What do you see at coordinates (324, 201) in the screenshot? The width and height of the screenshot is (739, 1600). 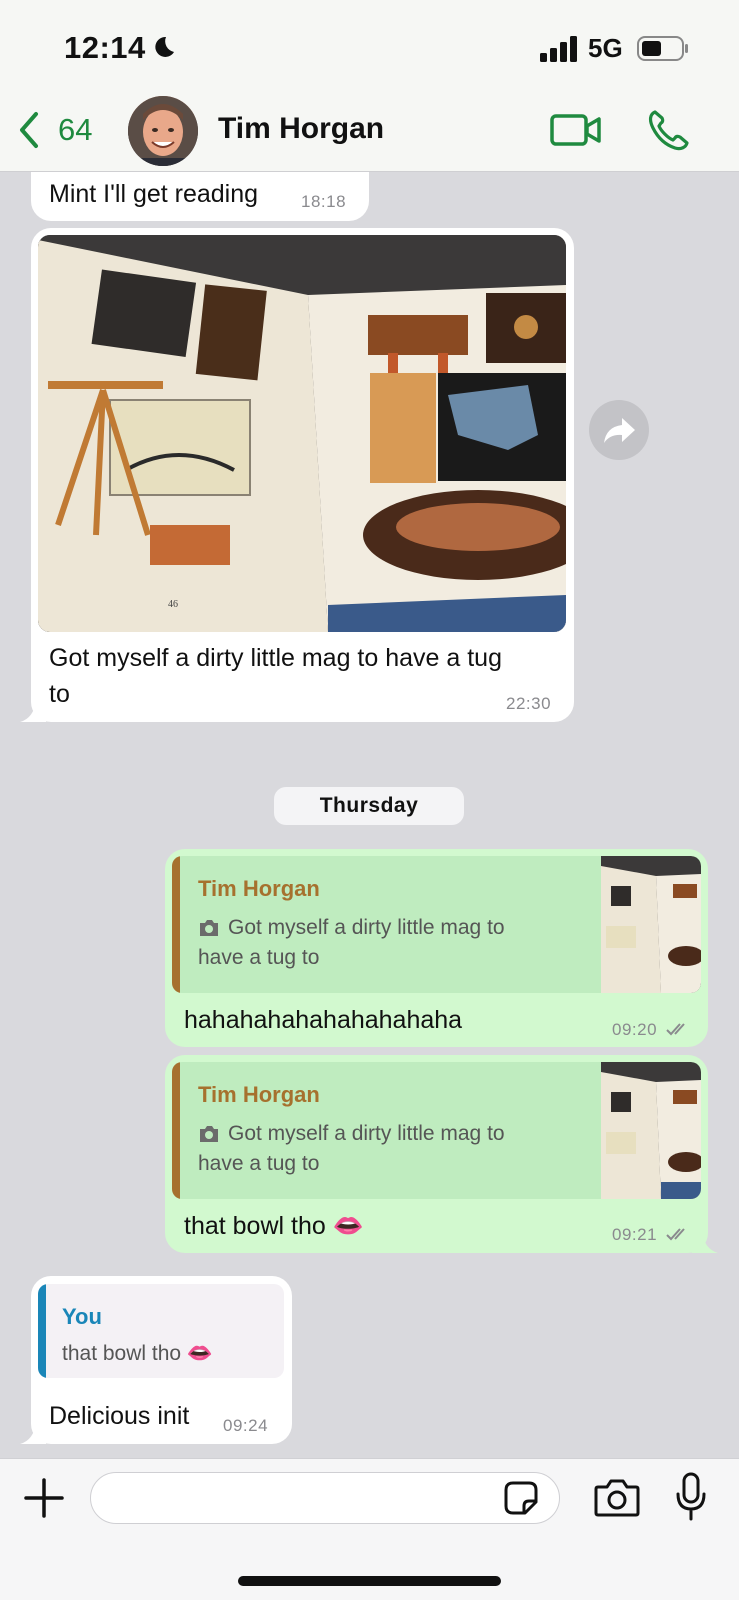 I see `message-time: 18:18` at bounding box center [324, 201].